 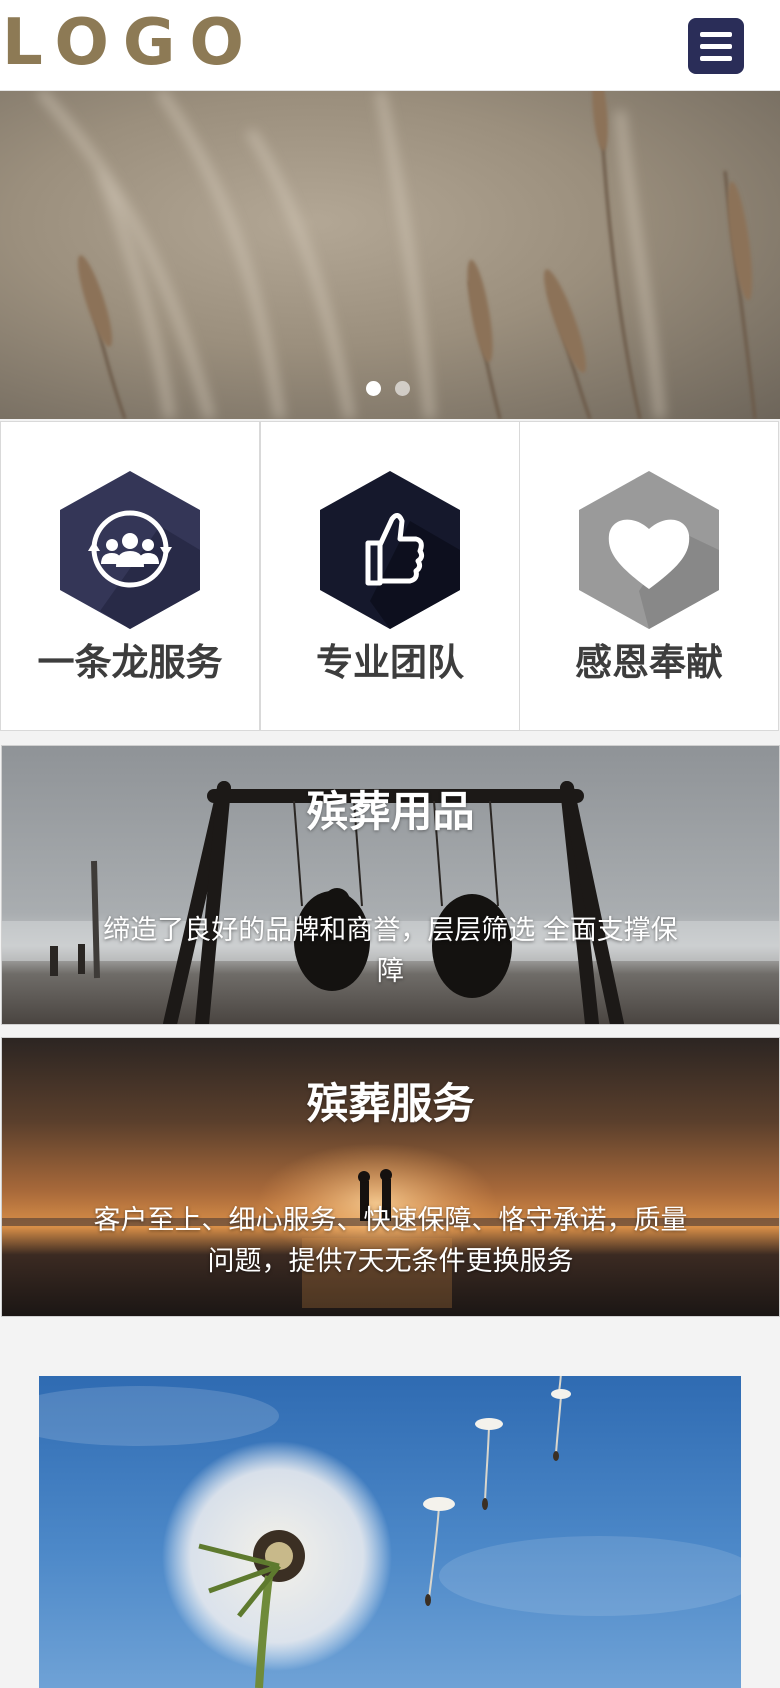 I want to click on thumbs-up-icon, so click(x=390, y=550).